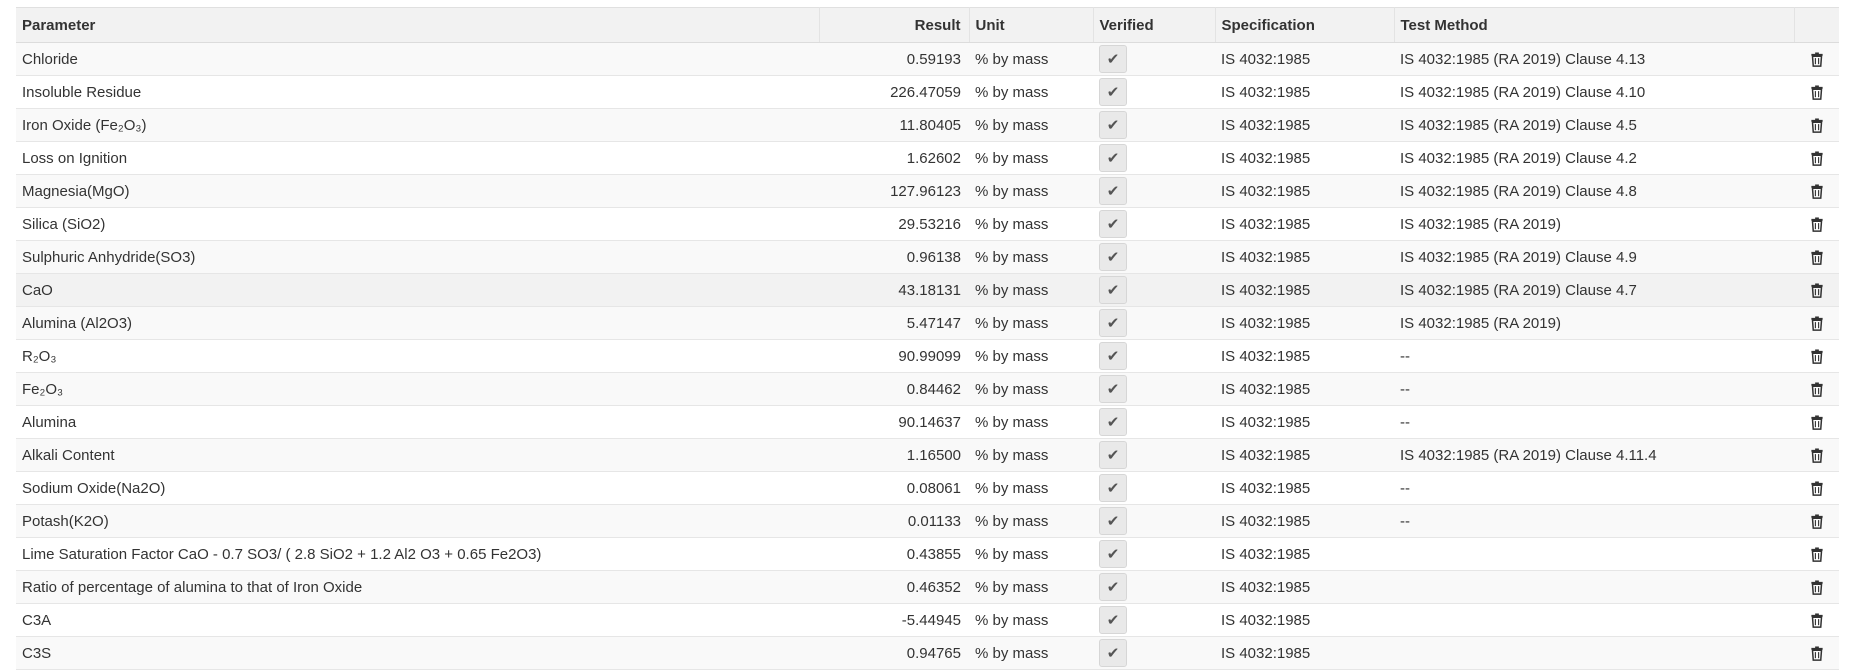 The width and height of the screenshot is (1853, 671). What do you see at coordinates (417, 455) in the screenshot?
I see `parameter-cell: Alkali Content` at bounding box center [417, 455].